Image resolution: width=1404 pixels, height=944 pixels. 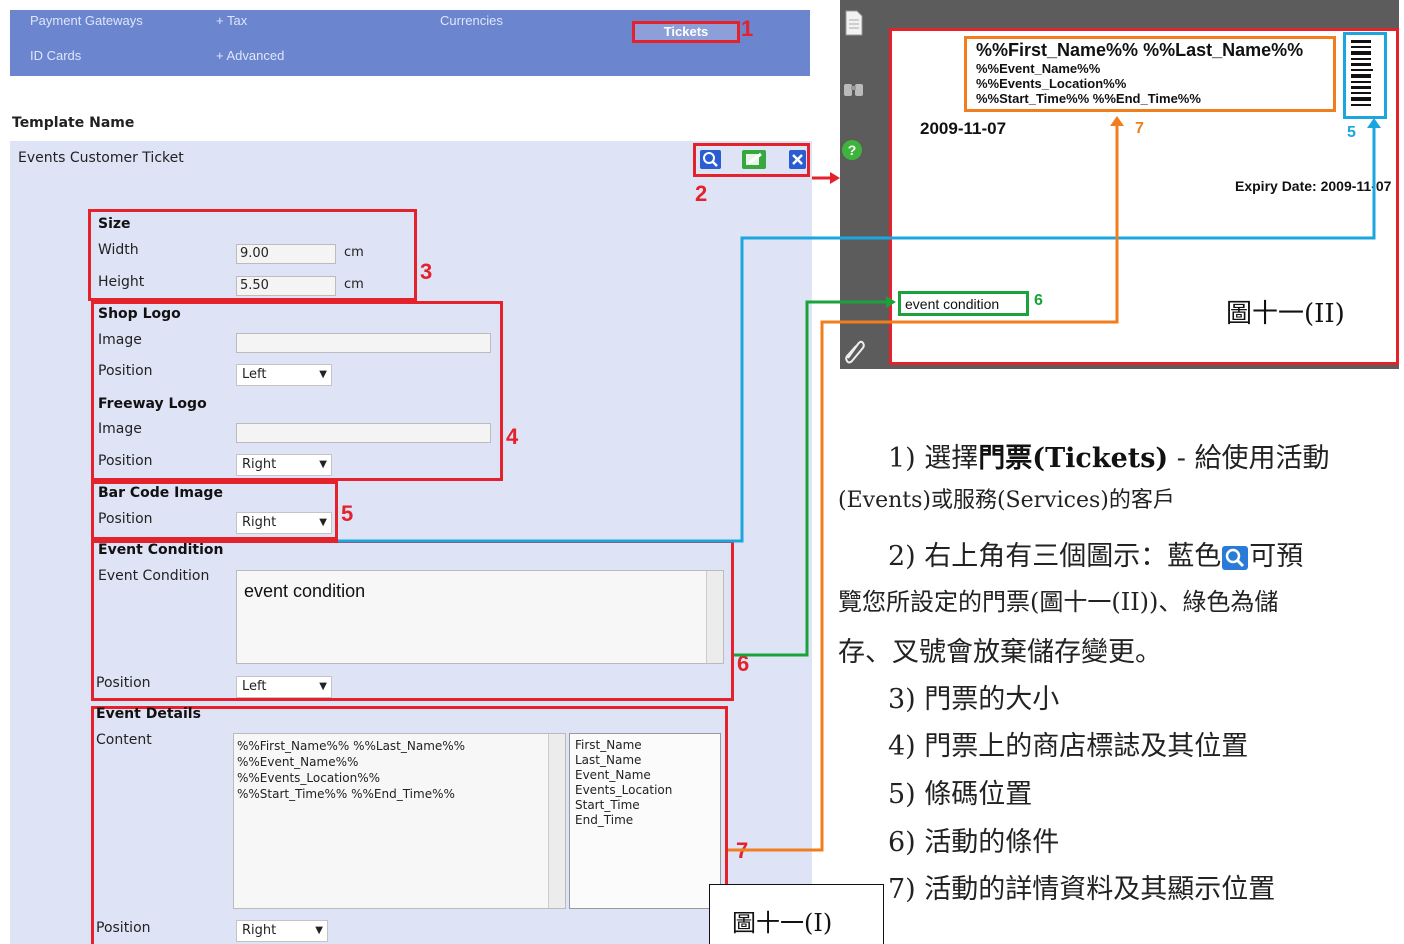 I want to click on instruction-6: 6) 活動的條件, so click(x=974, y=842).